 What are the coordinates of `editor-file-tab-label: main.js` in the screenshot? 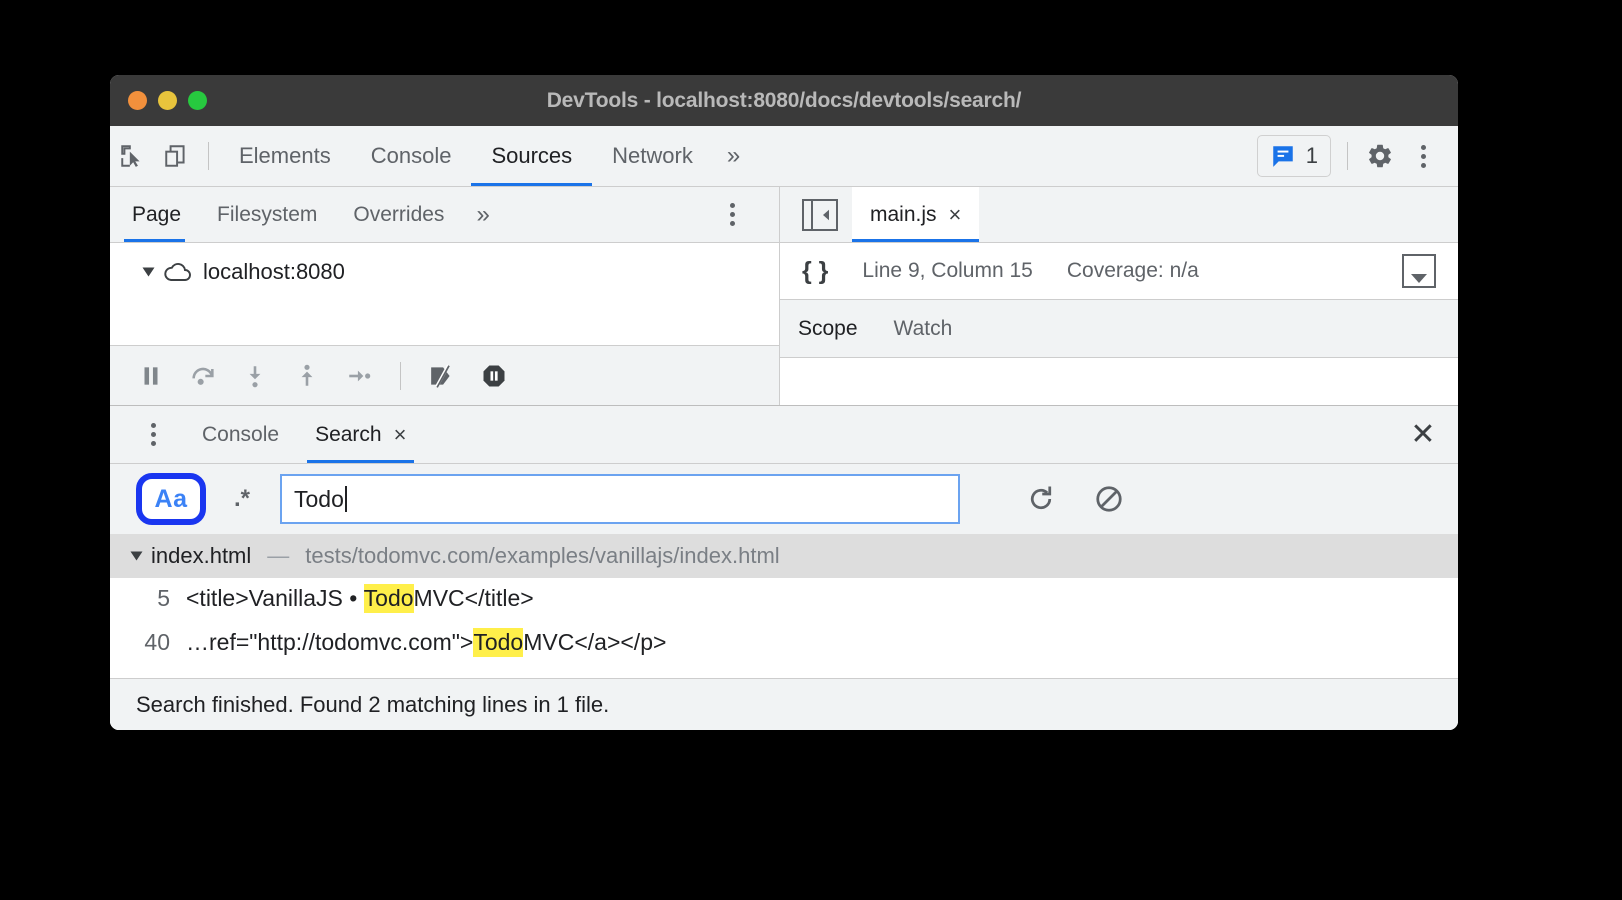 It's located at (903, 214).